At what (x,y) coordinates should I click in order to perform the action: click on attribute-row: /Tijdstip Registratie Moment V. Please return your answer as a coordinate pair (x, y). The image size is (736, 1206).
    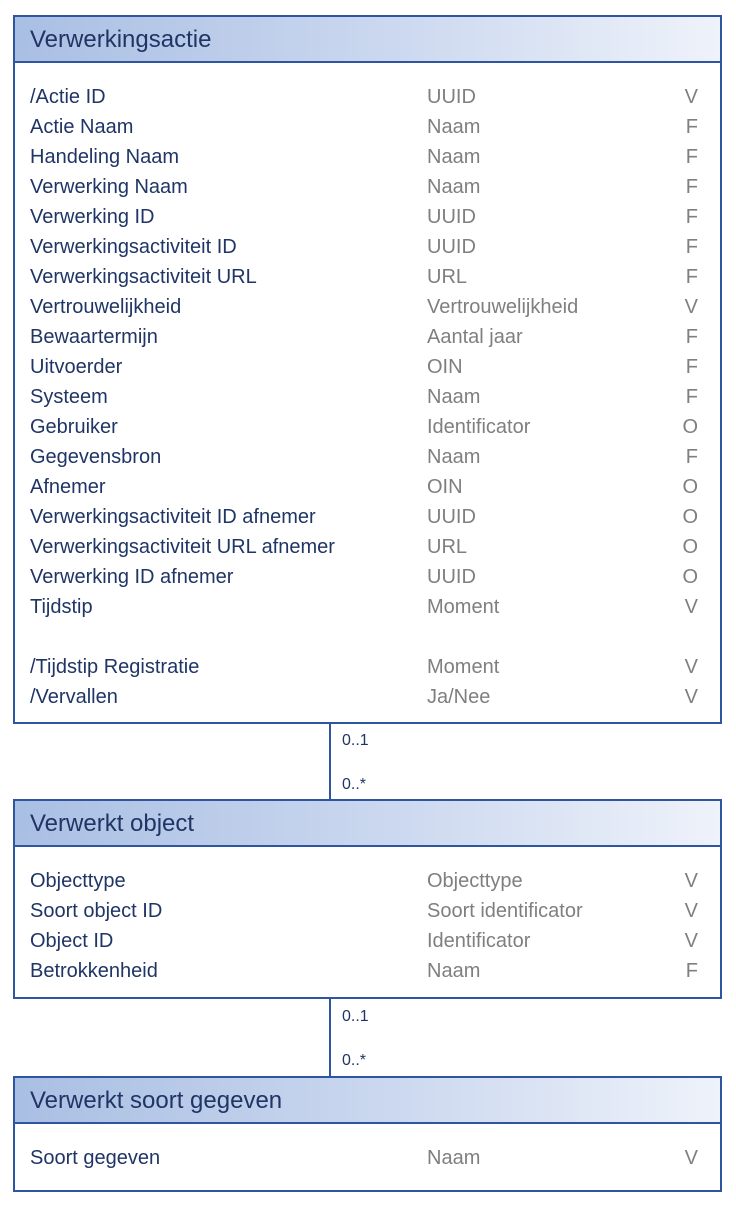
    Looking at the image, I should click on (367, 667).